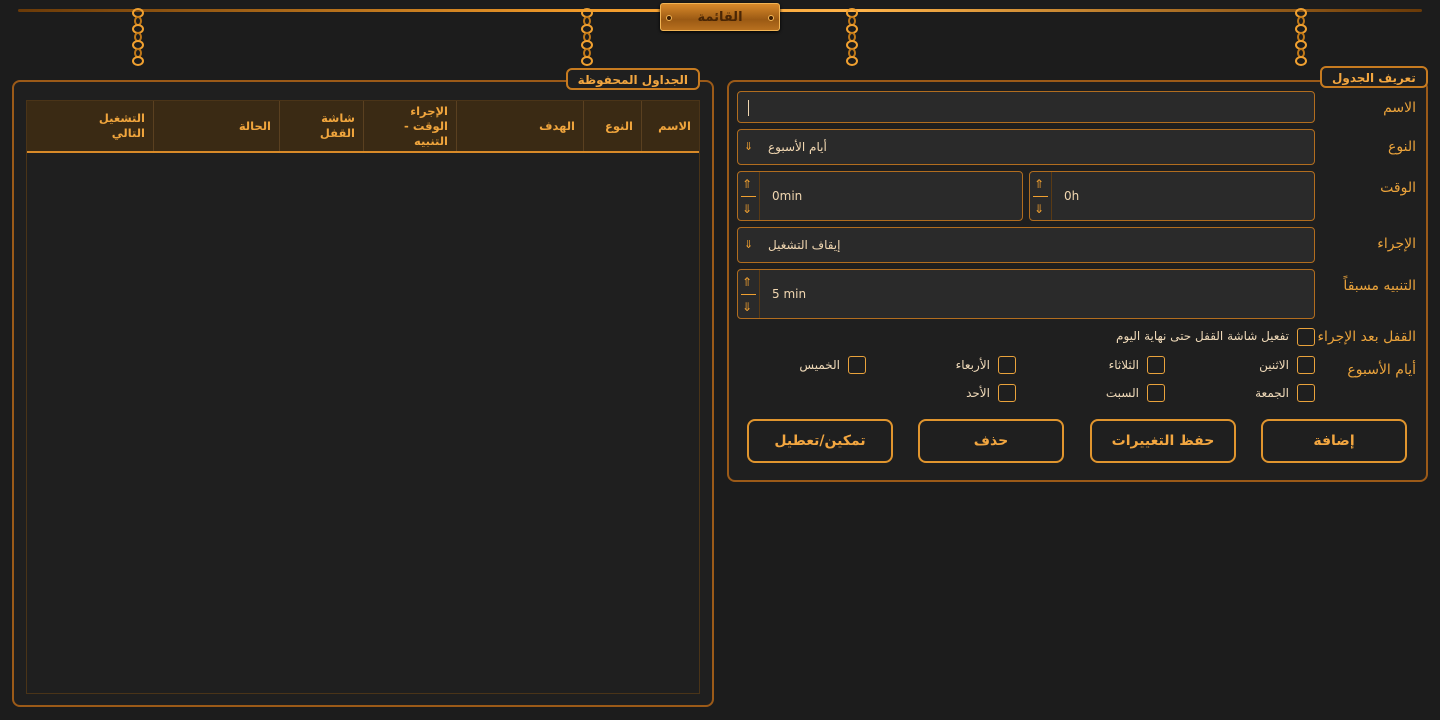 This screenshot has height=720, width=1440. What do you see at coordinates (1172, 196) in the screenshot?
I see `hours-spinbox: ⇑ ⇓ 0h` at bounding box center [1172, 196].